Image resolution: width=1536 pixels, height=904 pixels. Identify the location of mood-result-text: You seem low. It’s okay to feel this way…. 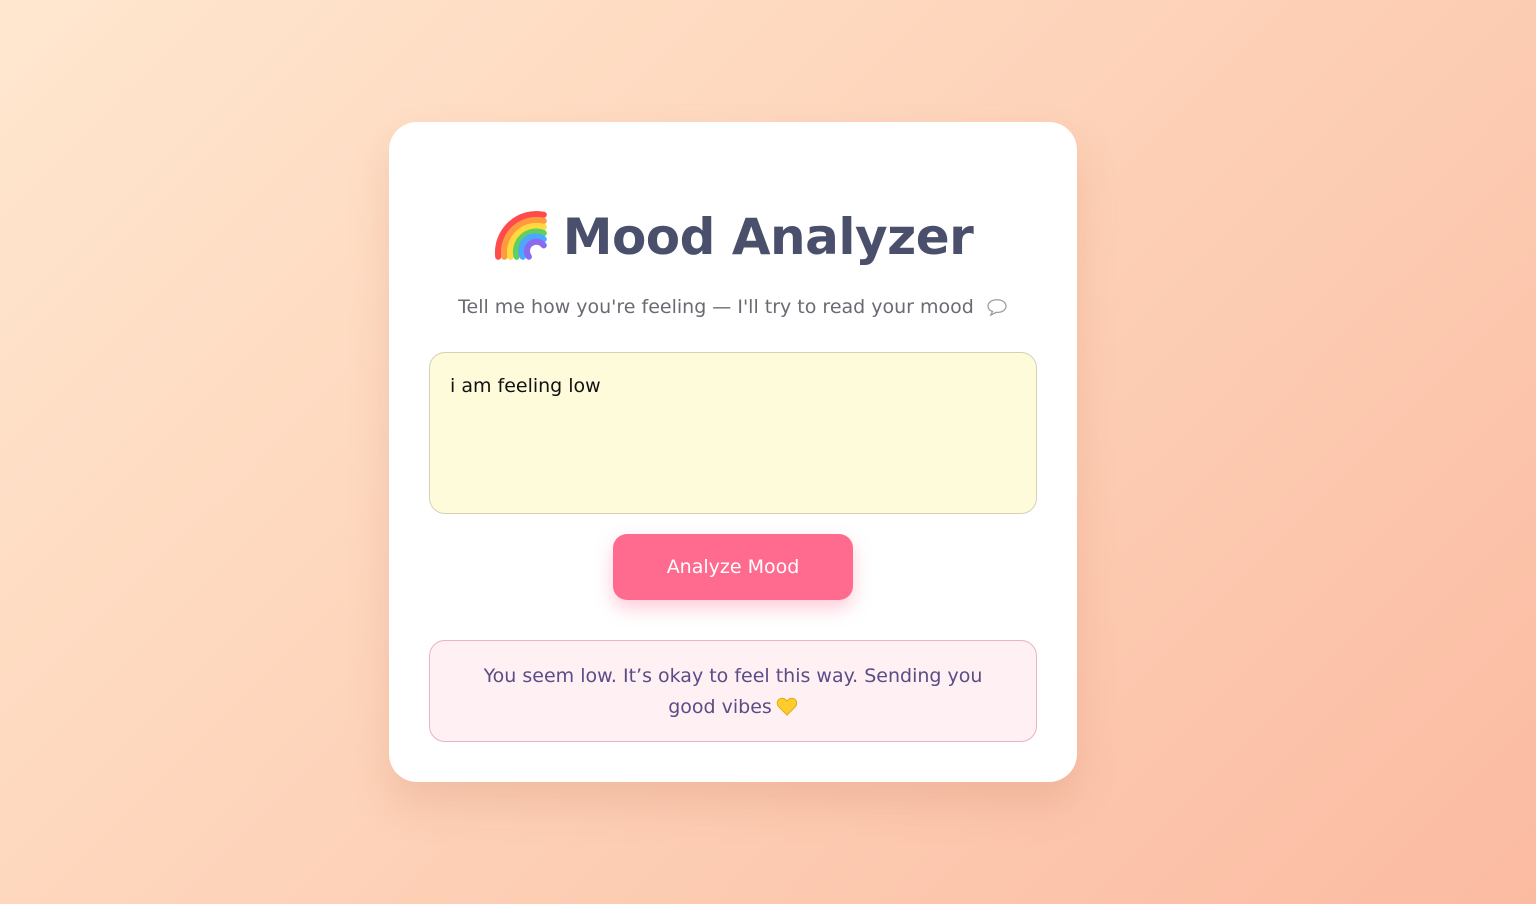
(733, 691).